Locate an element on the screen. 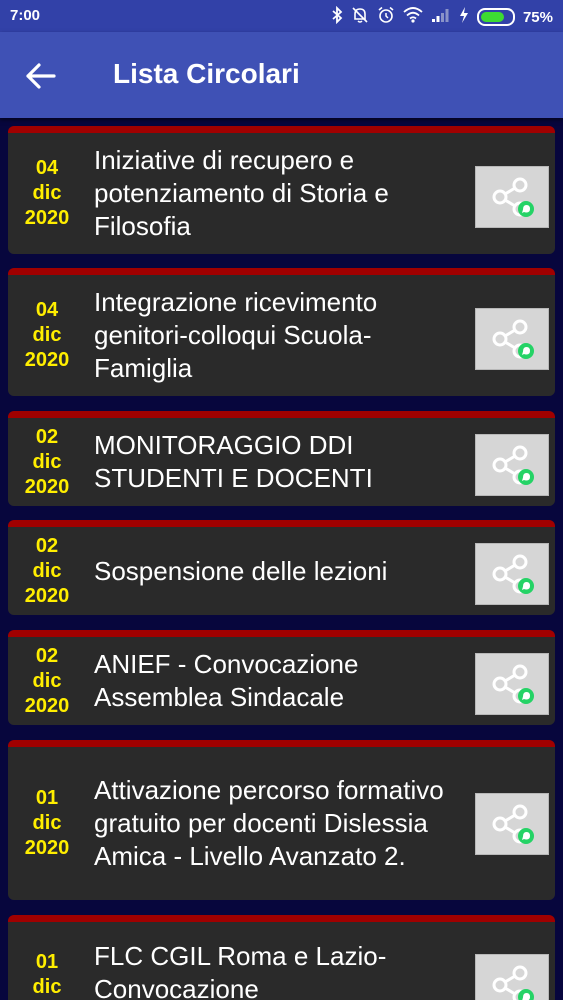 The height and width of the screenshot is (1000, 563). status-time: 7:00 is located at coordinates (25, 15).